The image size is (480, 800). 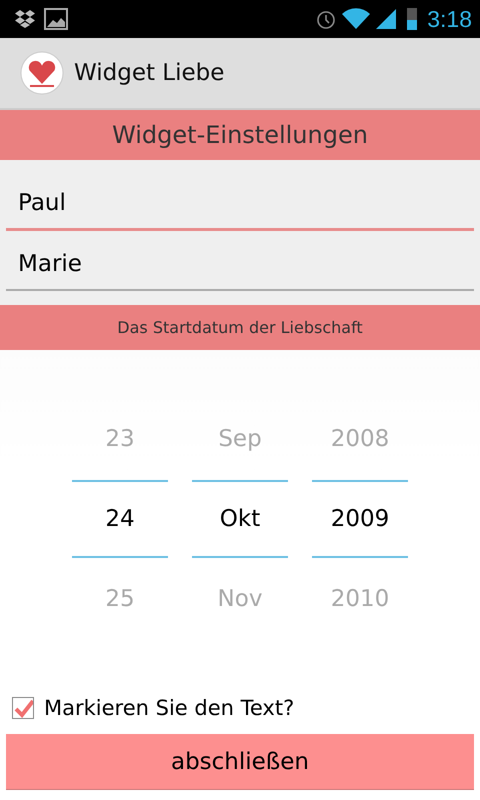 What do you see at coordinates (120, 519) in the screenshot?
I see `picker-value: 24` at bounding box center [120, 519].